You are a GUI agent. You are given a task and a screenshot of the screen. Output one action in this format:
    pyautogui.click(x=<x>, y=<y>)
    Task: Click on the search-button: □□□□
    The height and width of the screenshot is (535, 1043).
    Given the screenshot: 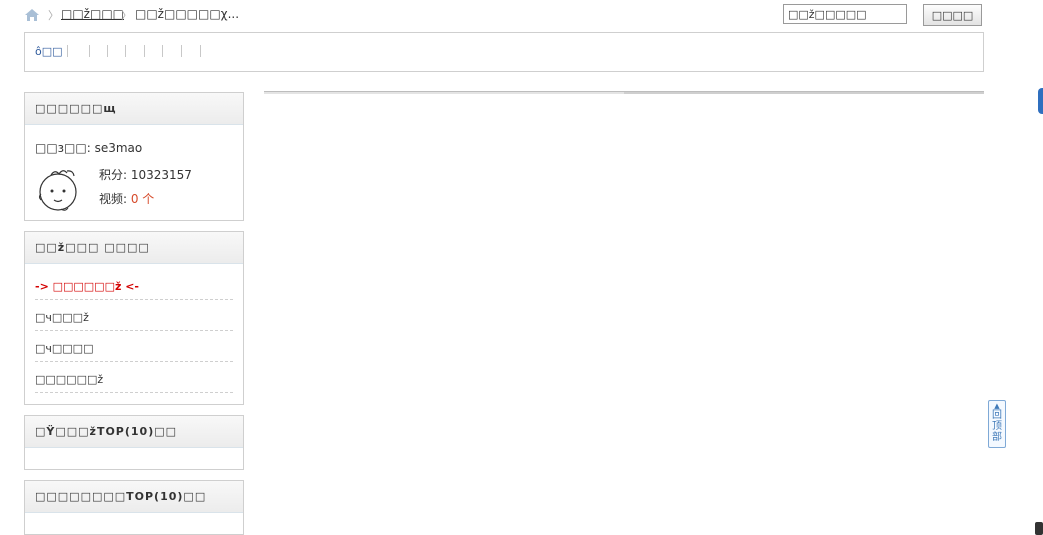 What is the action you would take?
    pyautogui.click(x=952, y=15)
    